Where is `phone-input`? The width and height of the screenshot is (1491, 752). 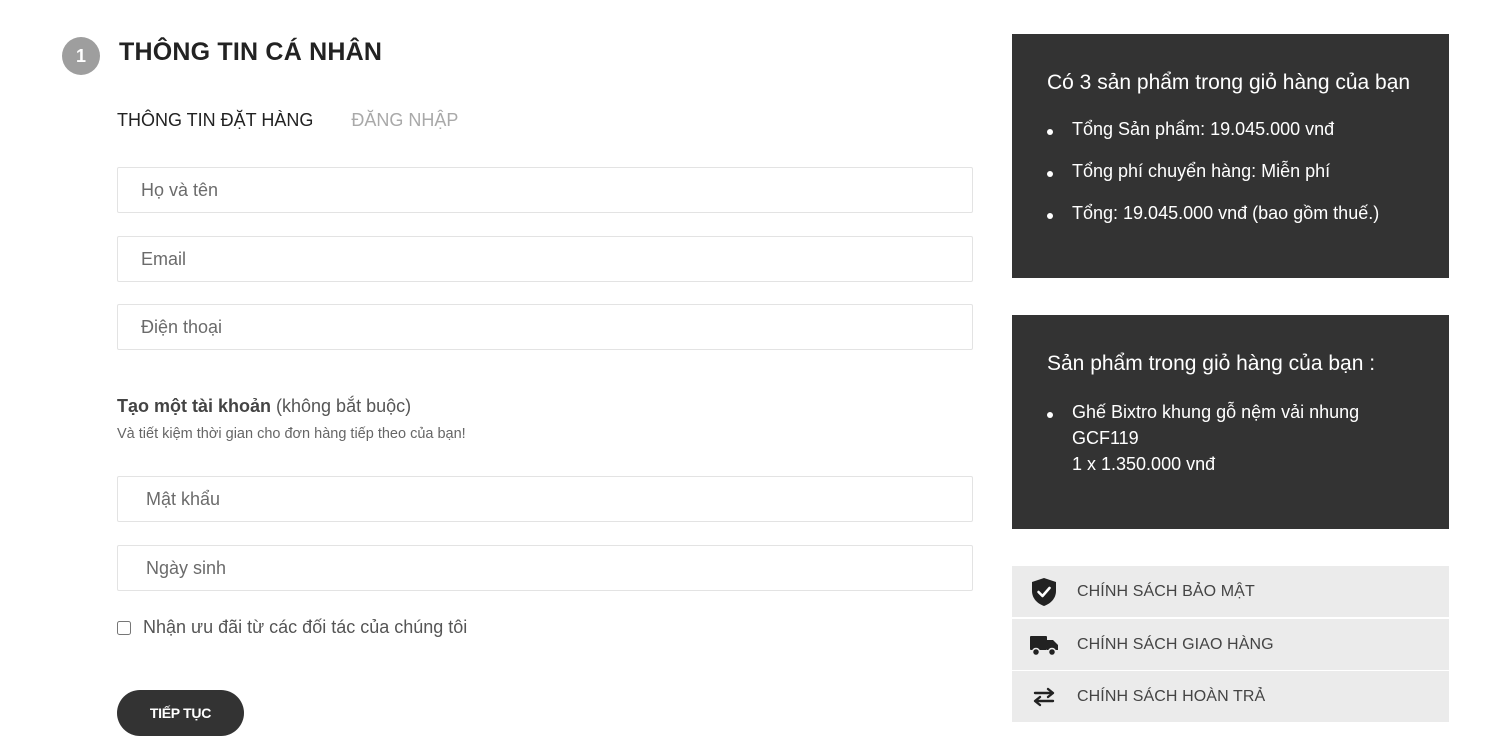
phone-input is located at coordinates (545, 327).